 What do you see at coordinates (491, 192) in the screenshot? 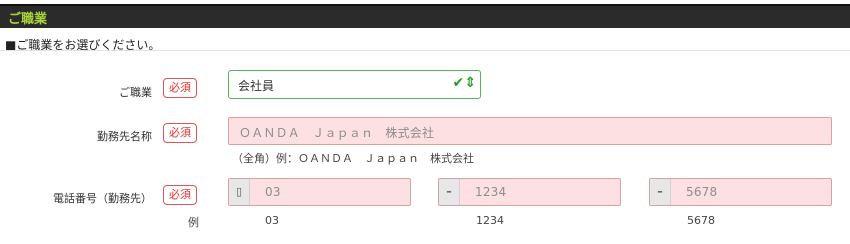
I see `phone-part2-placeholder: 1234` at bounding box center [491, 192].